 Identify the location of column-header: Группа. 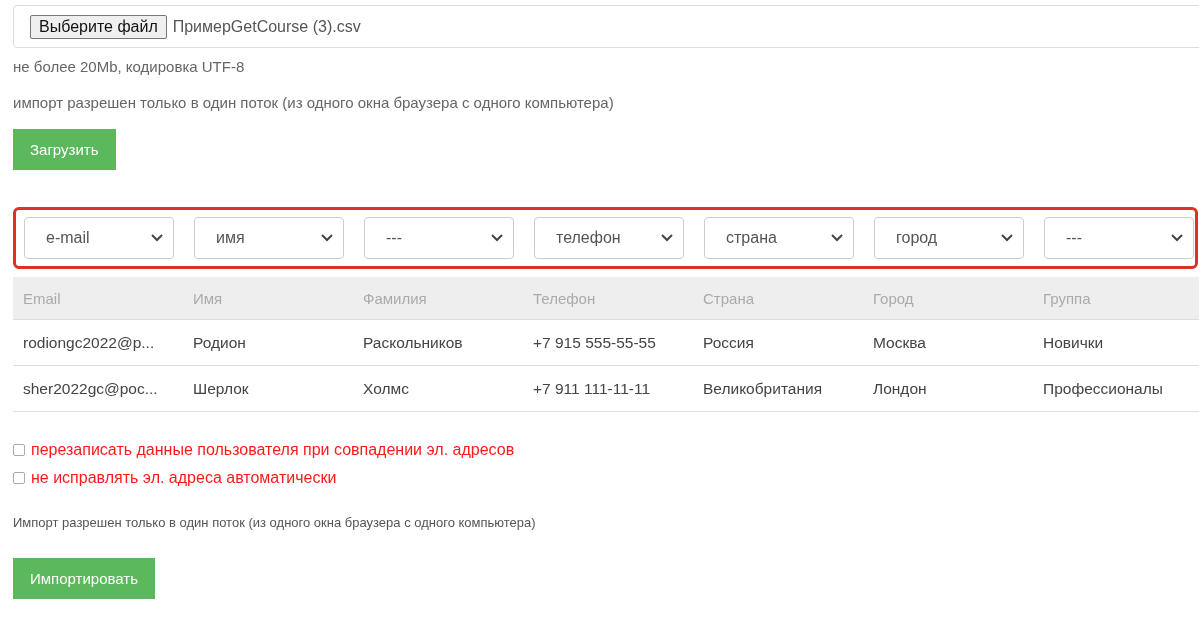
(1067, 298).